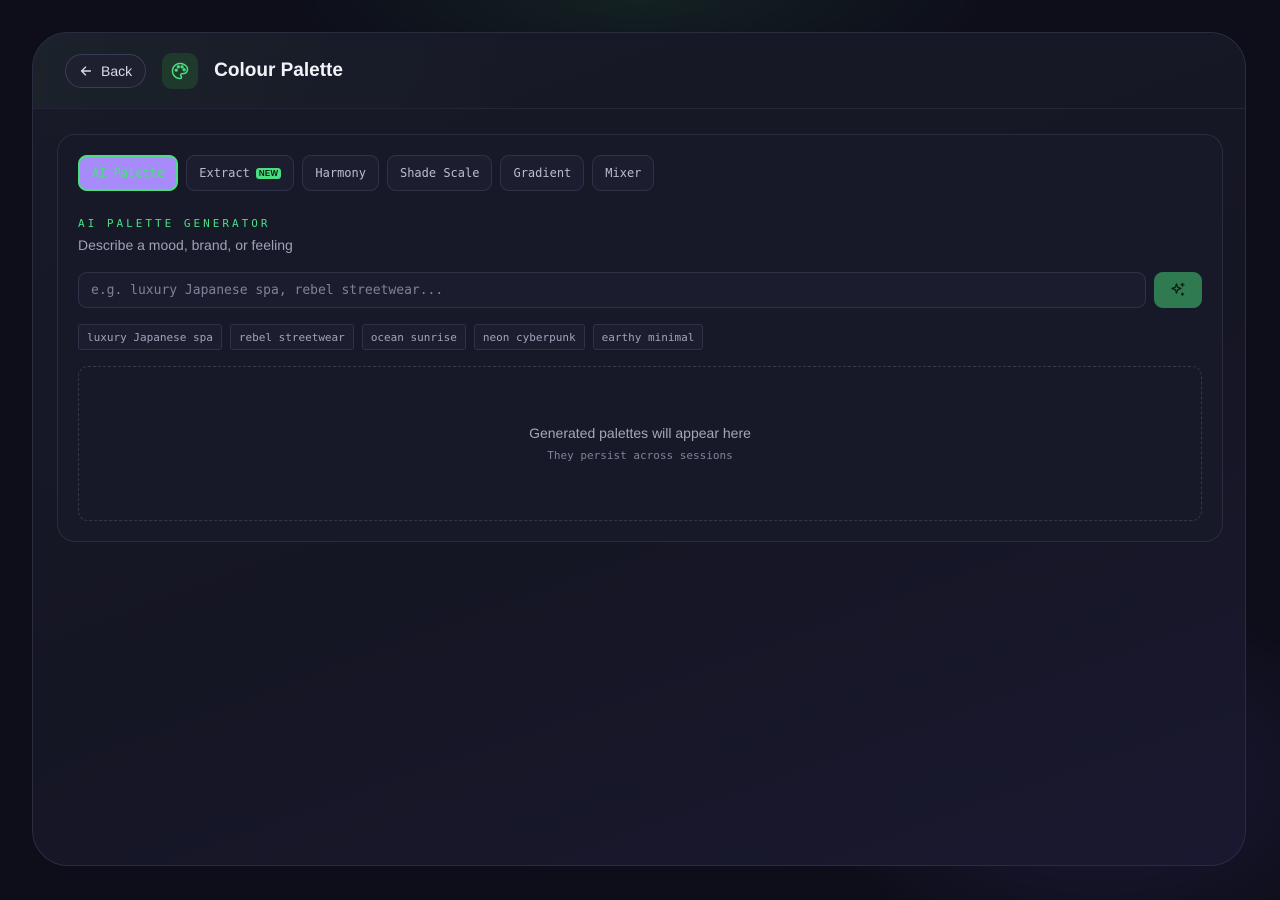 This screenshot has width=1280, height=900. I want to click on tab-shade-scale: Shade Scale, so click(439, 173).